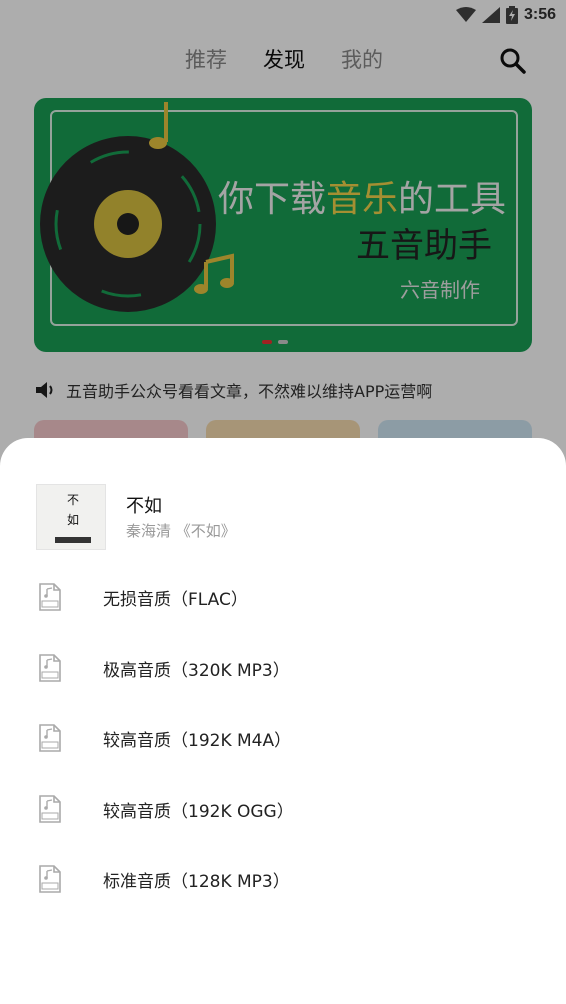 The image size is (566, 1004). What do you see at coordinates (196, 670) in the screenshot?
I see `quality-label: 极高音质（320K MP3）` at bounding box center [196, 670].